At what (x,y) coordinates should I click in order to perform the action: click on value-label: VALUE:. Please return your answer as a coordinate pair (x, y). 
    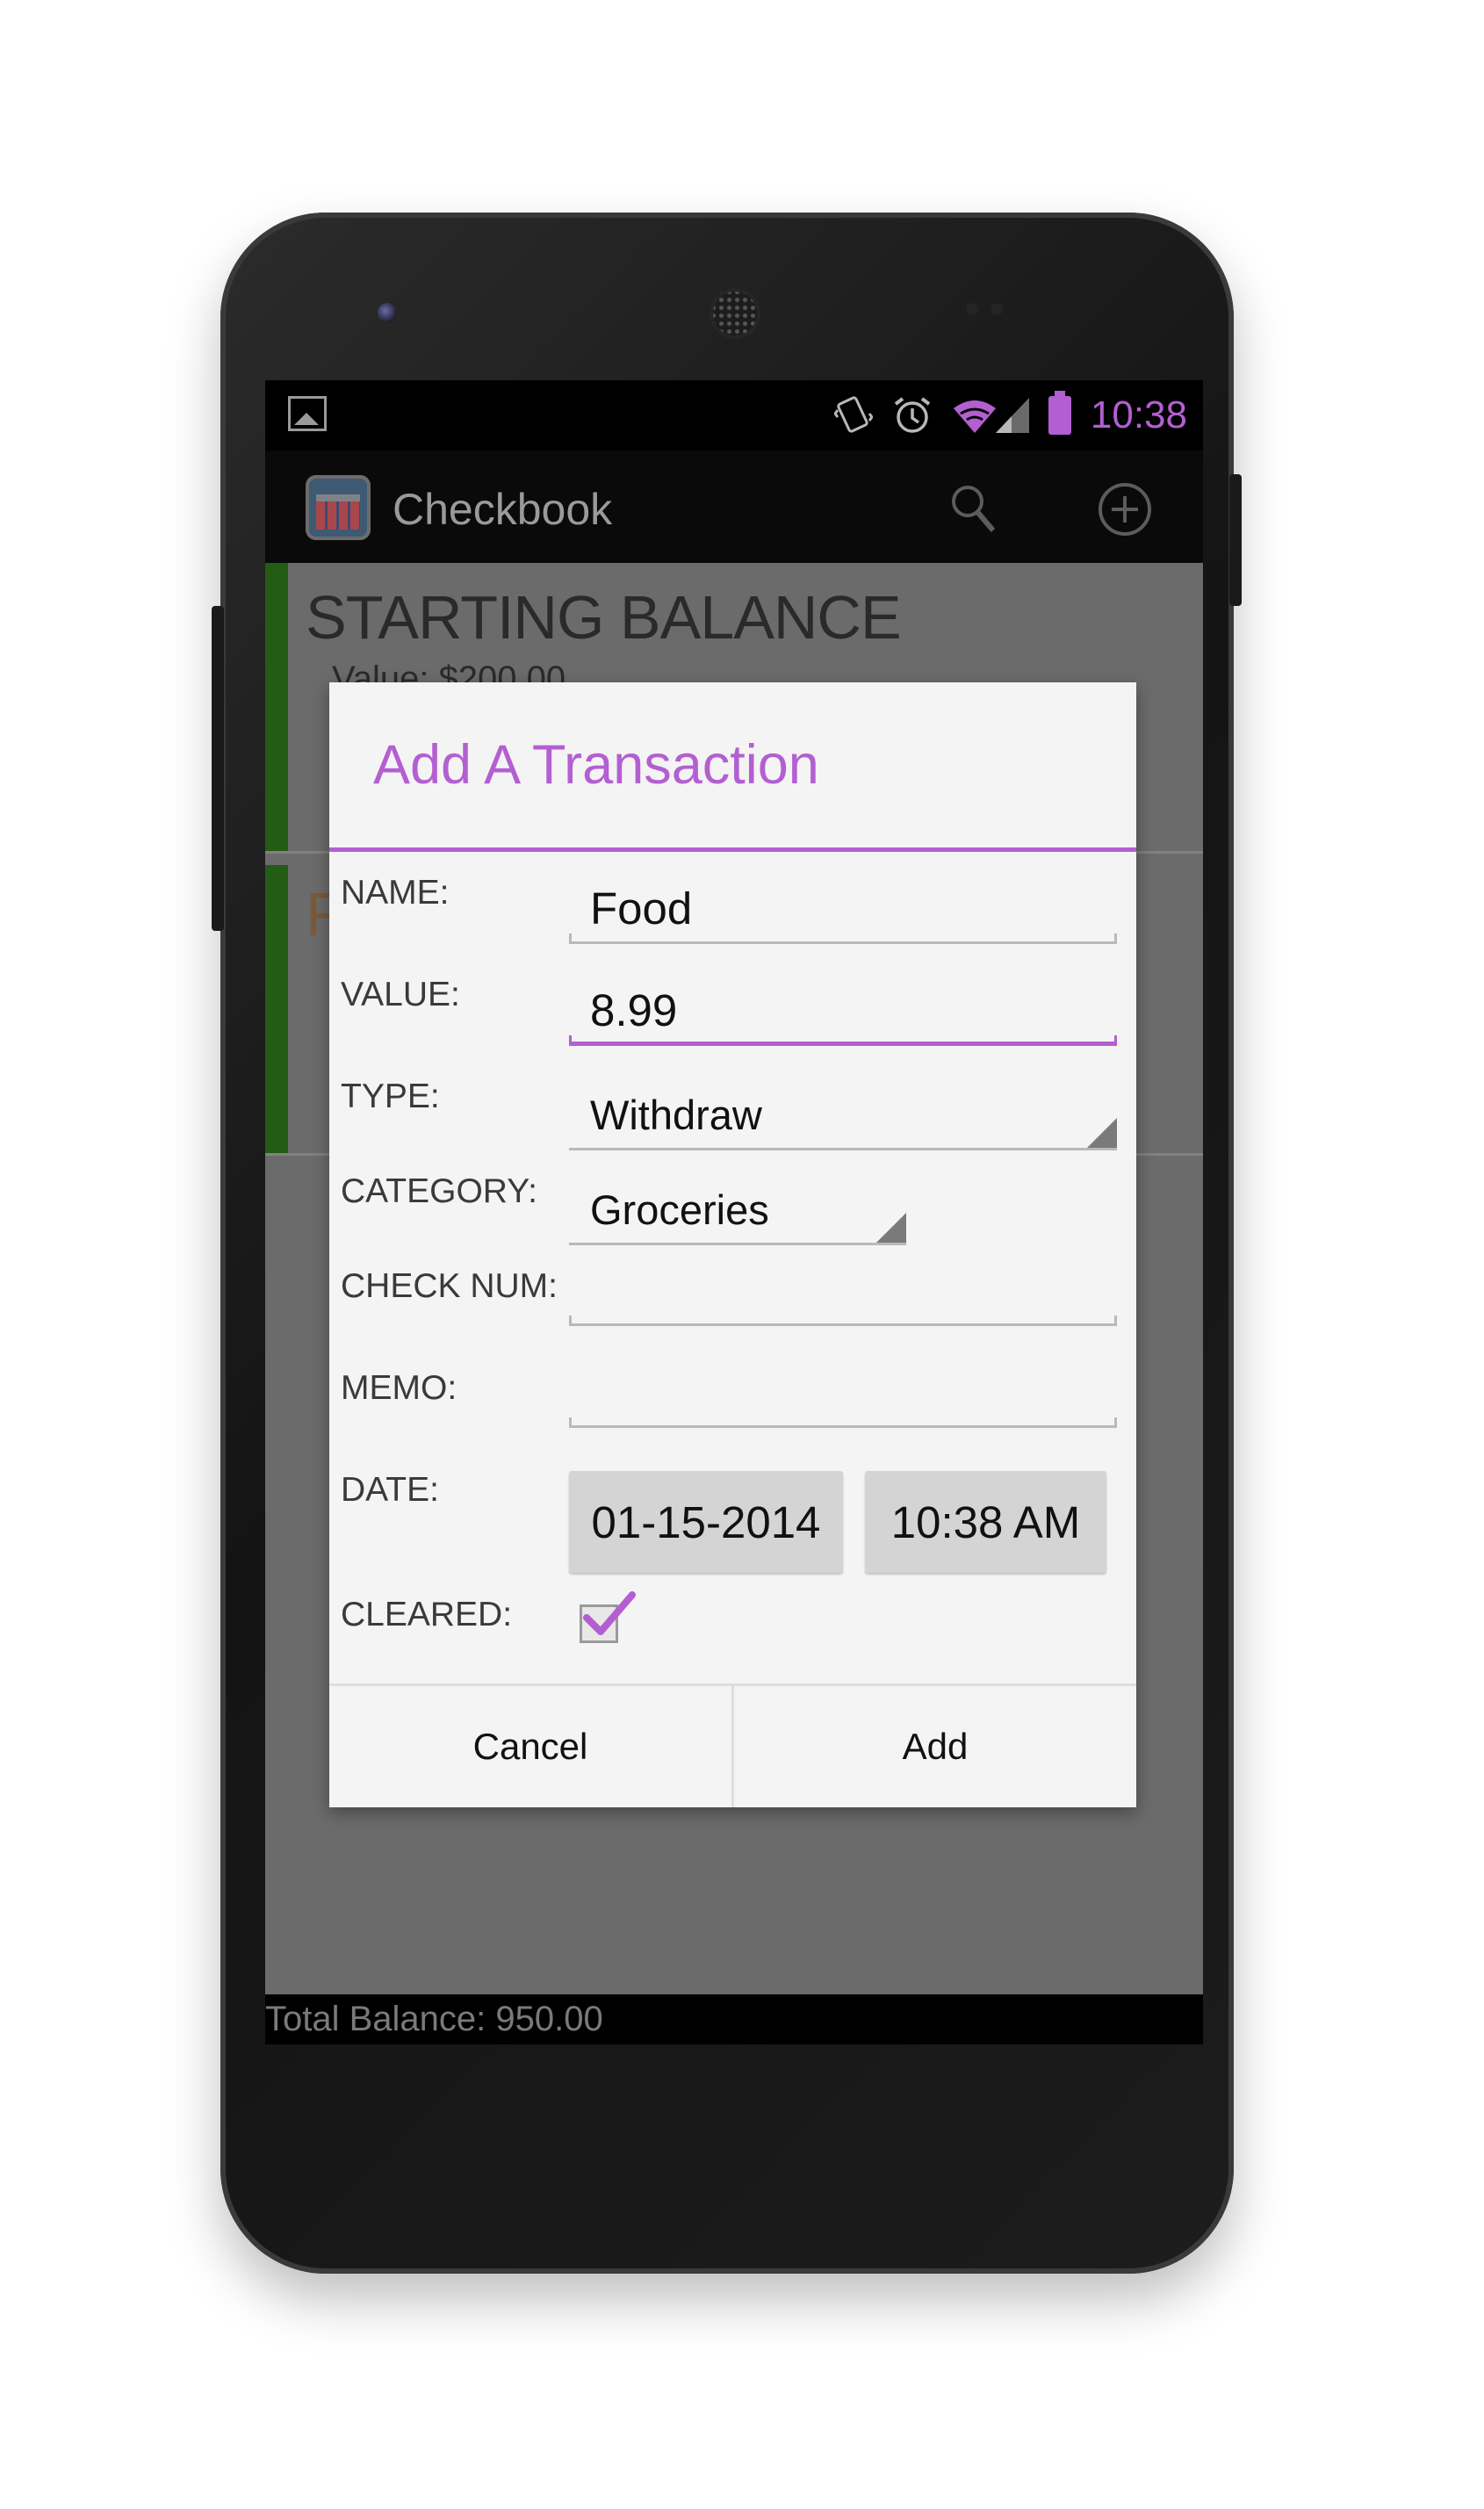
    Looking at the image, I should click on (400, 994).